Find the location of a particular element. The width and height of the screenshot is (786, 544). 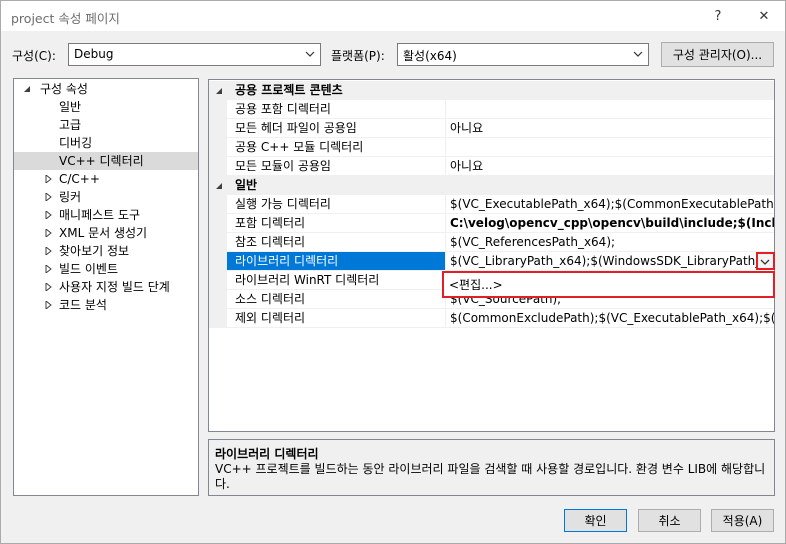

property-row: 모든 모듈이 공용임 아니요 is located at coordinates (491, 166).